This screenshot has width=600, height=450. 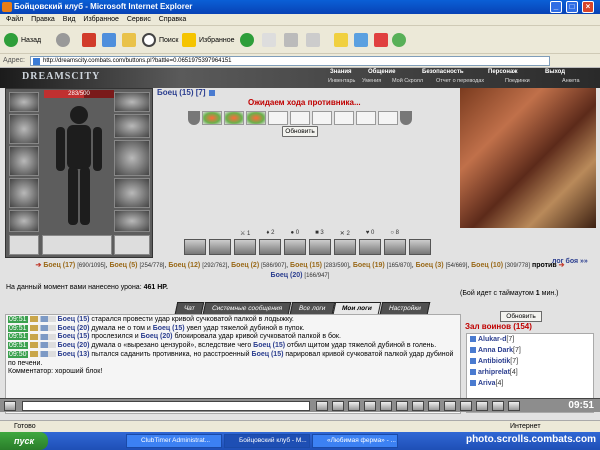 I want to click on slot-pockets, so click(x=77, y=245).